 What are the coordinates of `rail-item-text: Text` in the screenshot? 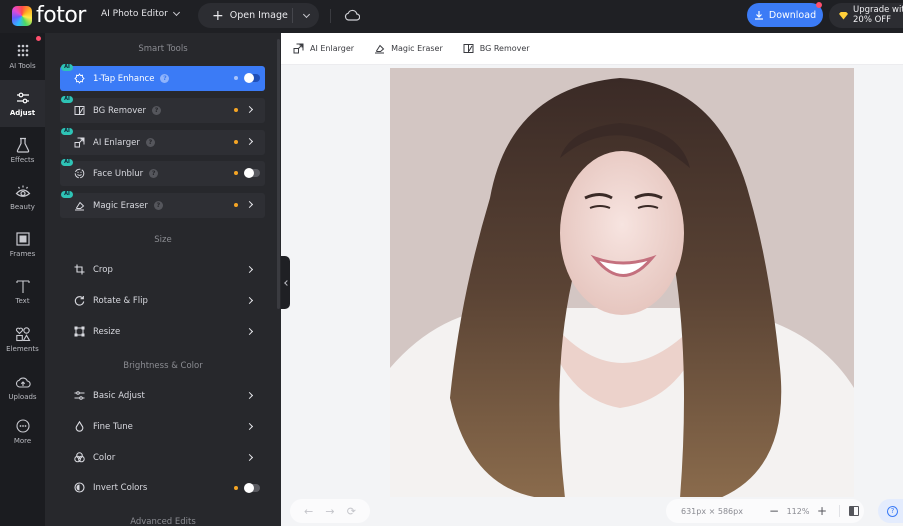 It's located at (22, 291).